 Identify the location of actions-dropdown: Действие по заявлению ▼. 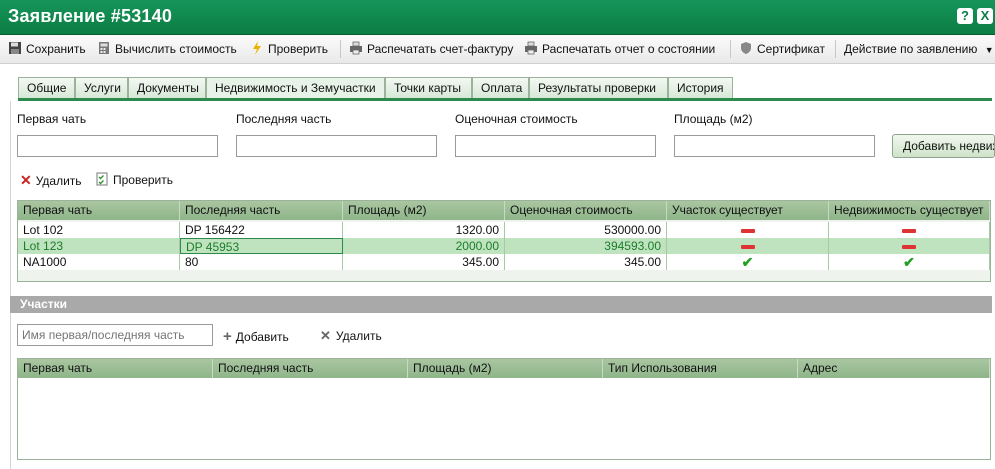
(919, 49).